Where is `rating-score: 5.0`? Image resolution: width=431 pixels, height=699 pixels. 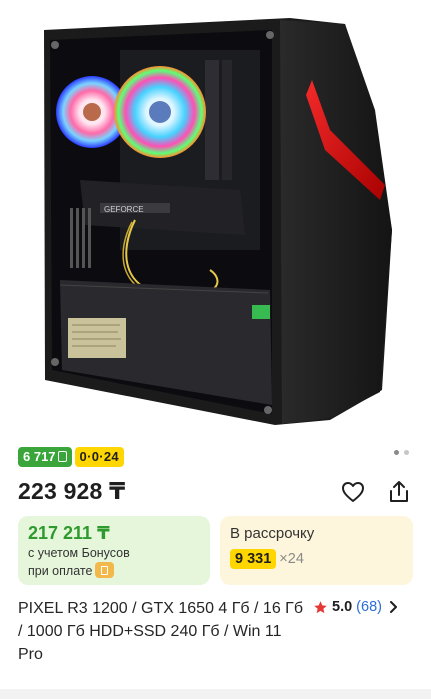
rating-score: 5.0 is located at coordinates (342, 607).